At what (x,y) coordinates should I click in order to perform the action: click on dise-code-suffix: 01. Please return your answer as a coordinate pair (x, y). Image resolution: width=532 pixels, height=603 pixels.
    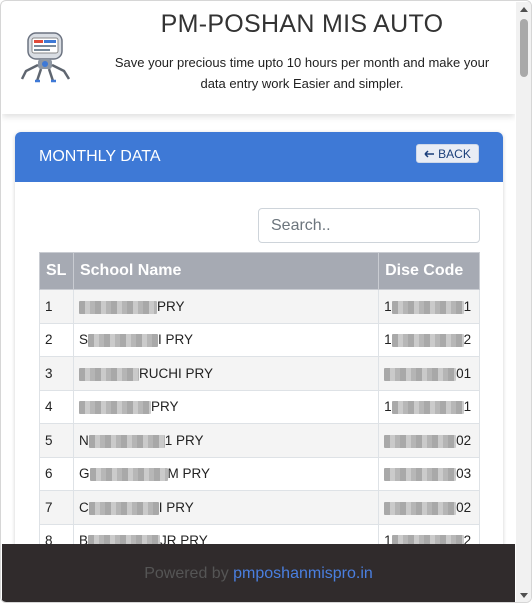
    Looking at the image, I should click on (464, 373).